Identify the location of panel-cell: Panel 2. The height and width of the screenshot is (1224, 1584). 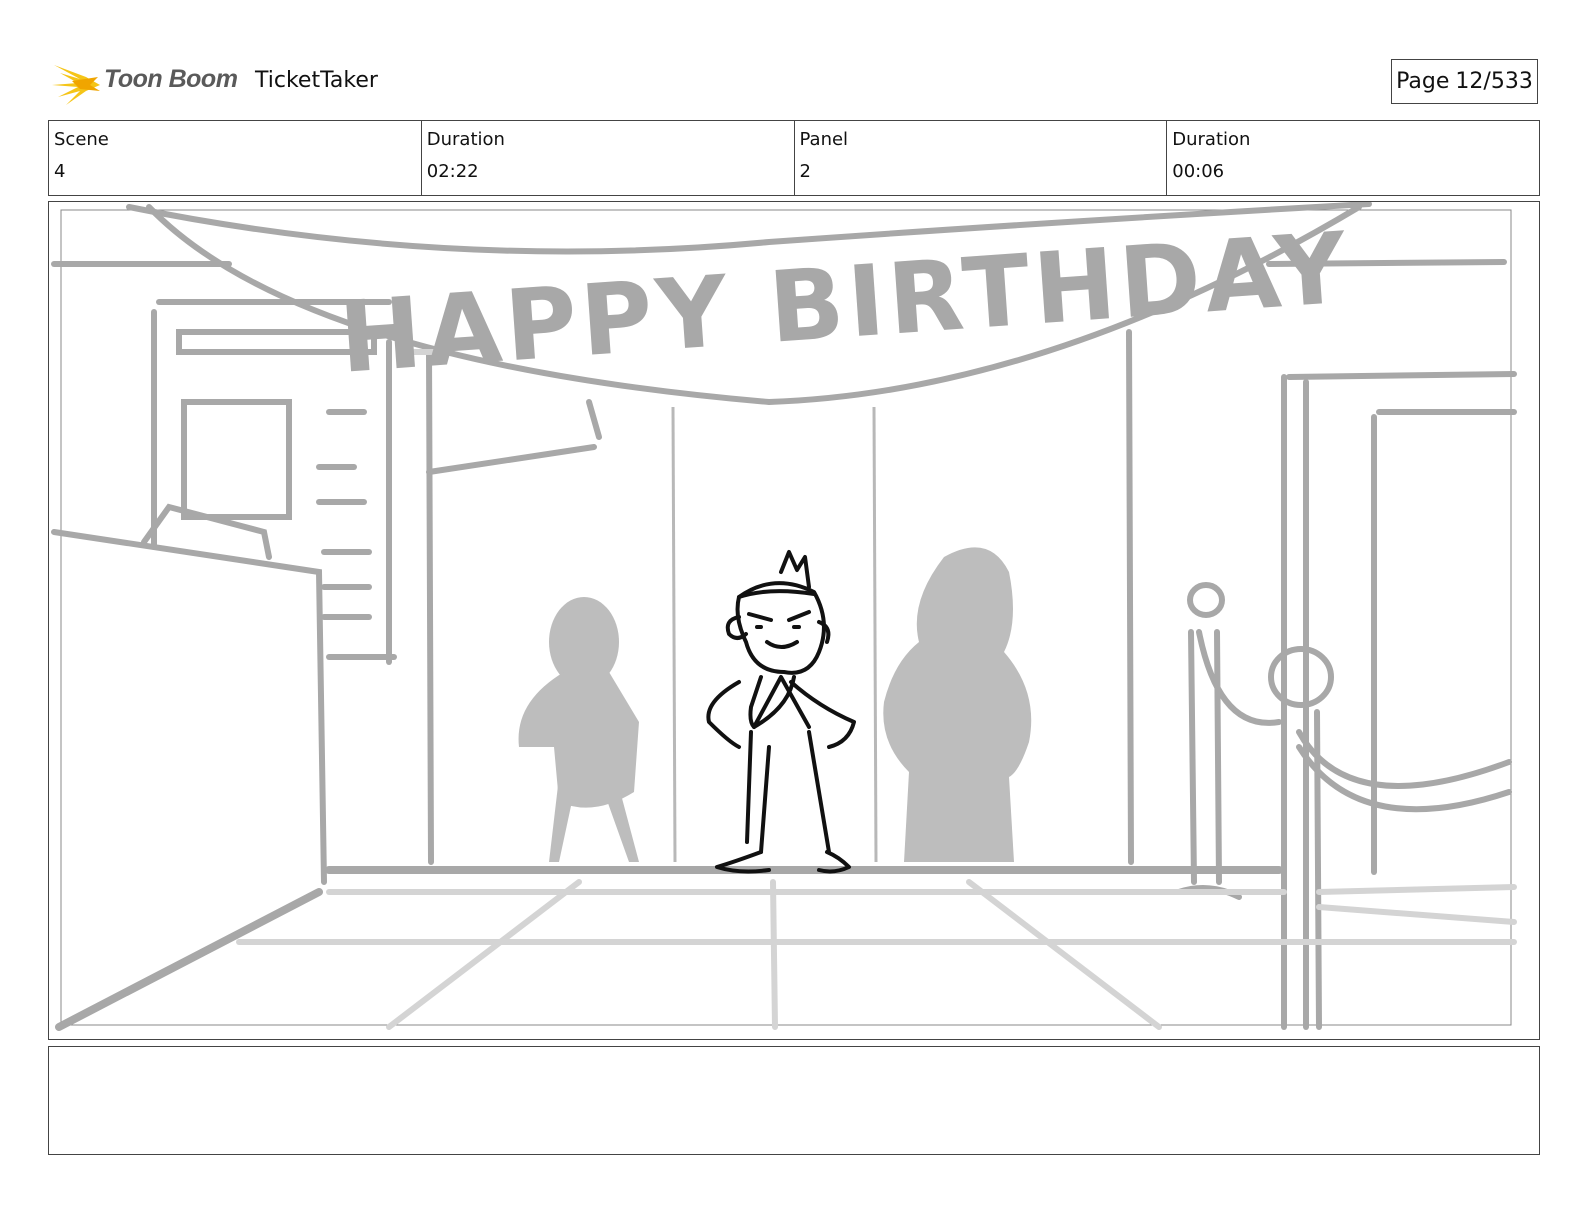
(981, 158).